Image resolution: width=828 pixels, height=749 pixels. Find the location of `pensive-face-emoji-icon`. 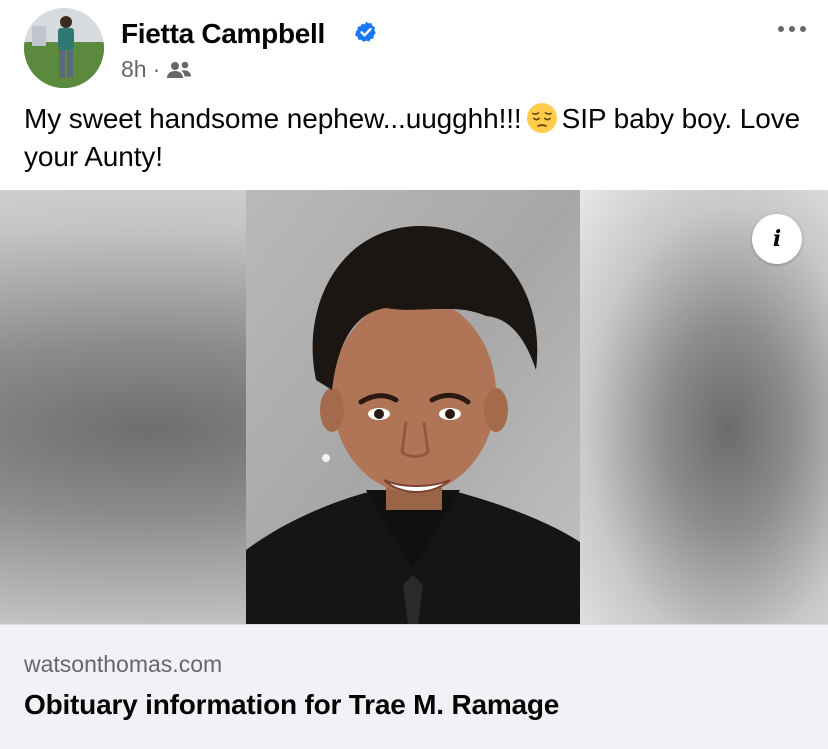

pensive-face-emoji-icon is located at coordinates (541, 118).